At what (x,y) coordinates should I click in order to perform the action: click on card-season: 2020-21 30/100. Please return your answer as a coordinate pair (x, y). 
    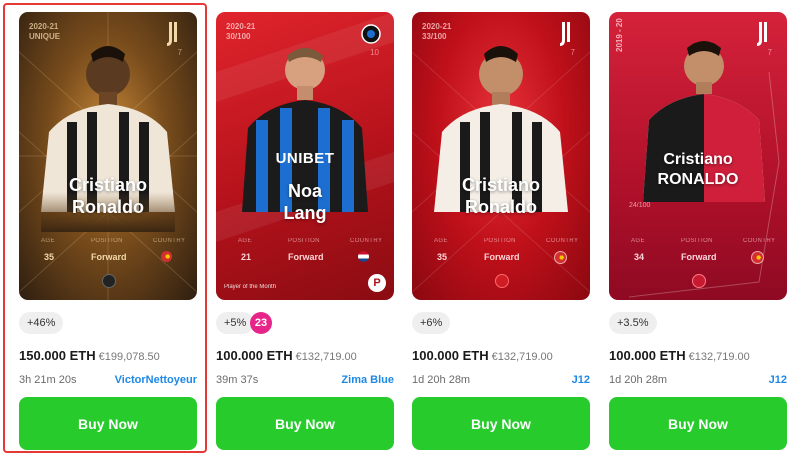
    Looking at the image, I should click on (240, 32).